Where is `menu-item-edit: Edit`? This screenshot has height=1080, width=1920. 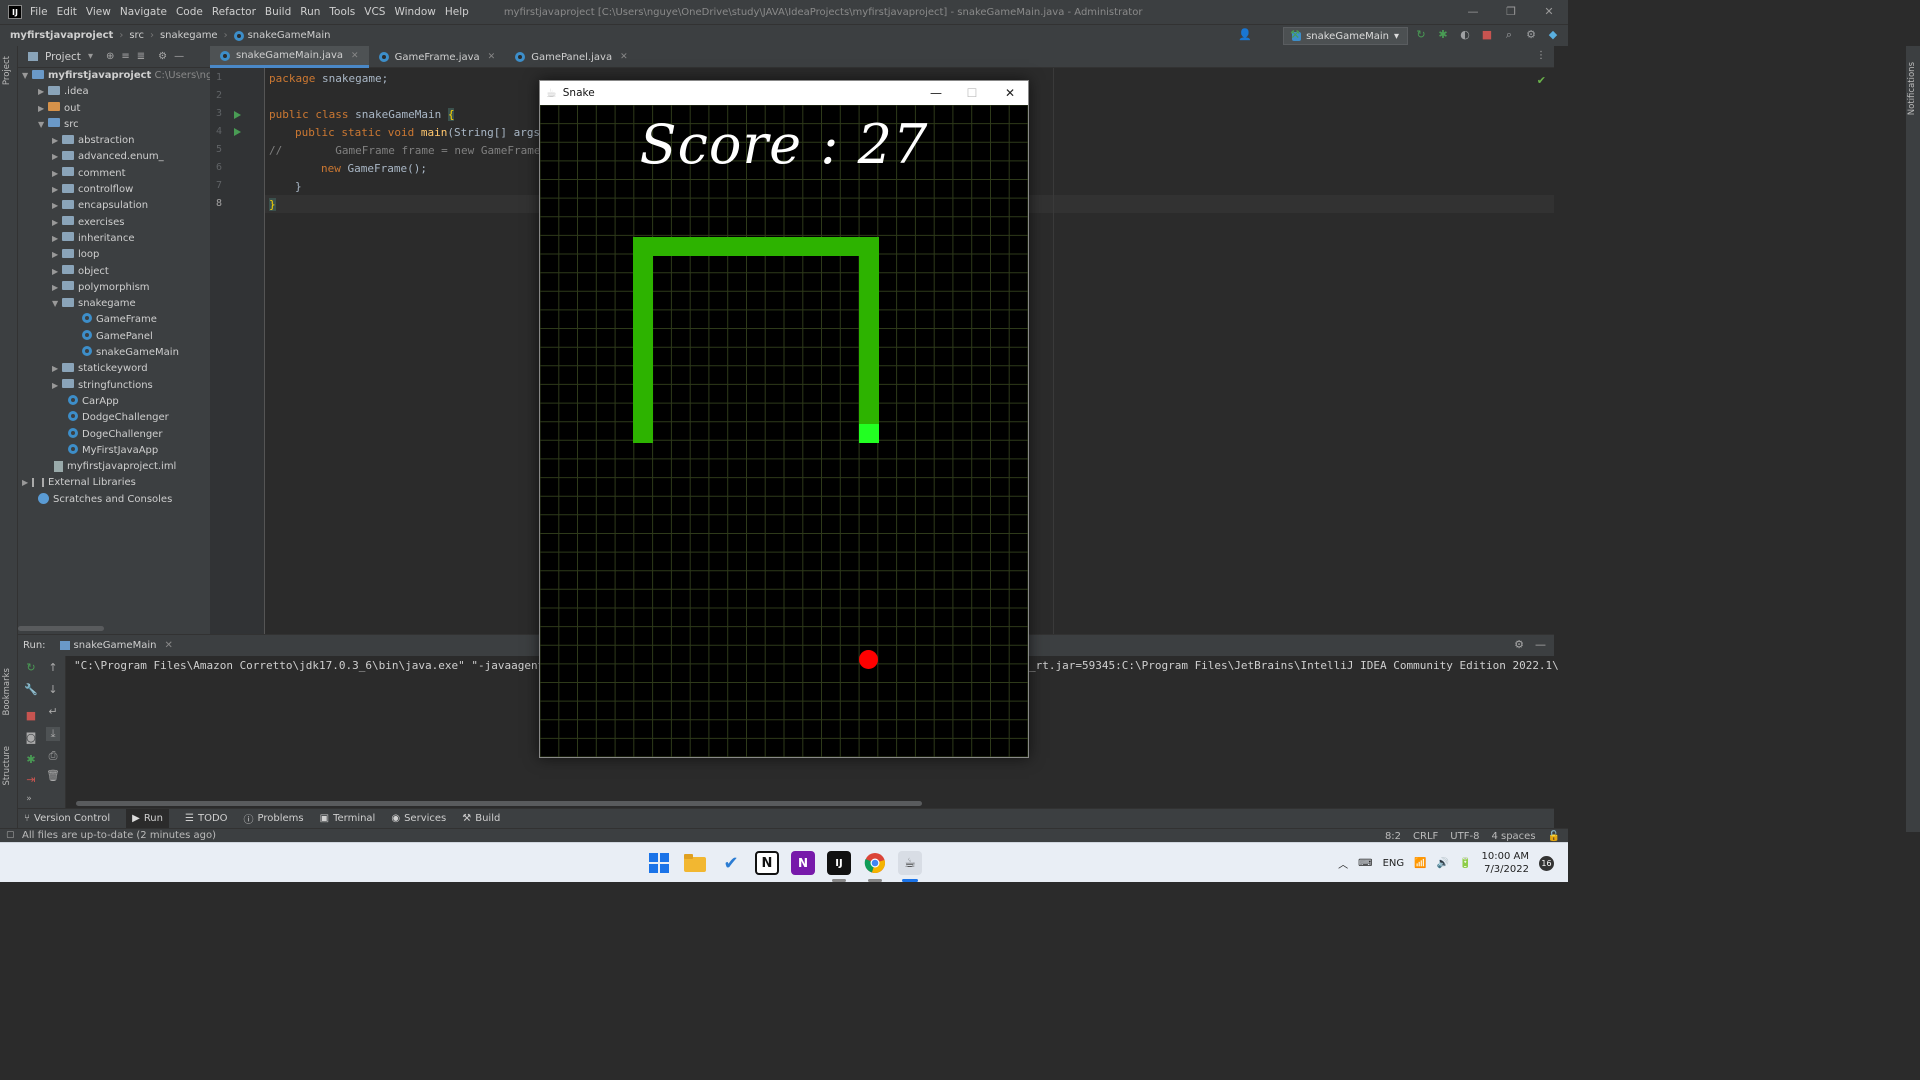 menu-item-edit: Edit is located at coordinates (67, 12).